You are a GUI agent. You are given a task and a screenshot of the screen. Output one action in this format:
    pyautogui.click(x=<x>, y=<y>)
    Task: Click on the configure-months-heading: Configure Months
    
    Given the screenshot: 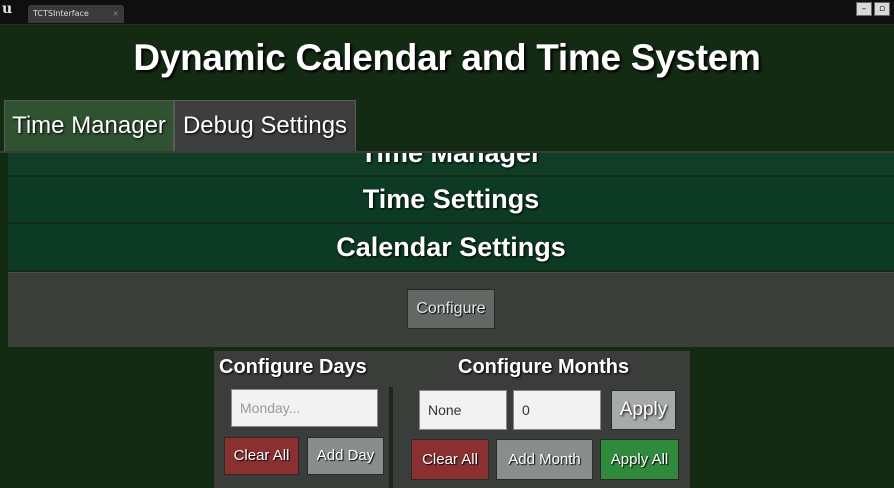 What is the action you would take?
    pyautogui.click(x=544, y=367)
    